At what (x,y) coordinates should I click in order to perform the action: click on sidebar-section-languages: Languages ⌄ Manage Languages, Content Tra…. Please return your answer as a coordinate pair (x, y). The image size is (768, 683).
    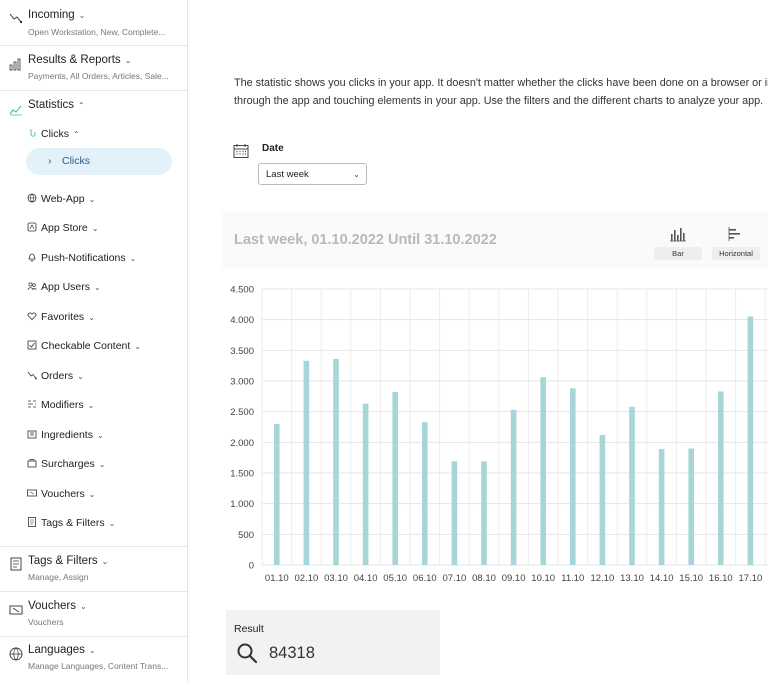
    Looking at the image, I should click on (93, 659).